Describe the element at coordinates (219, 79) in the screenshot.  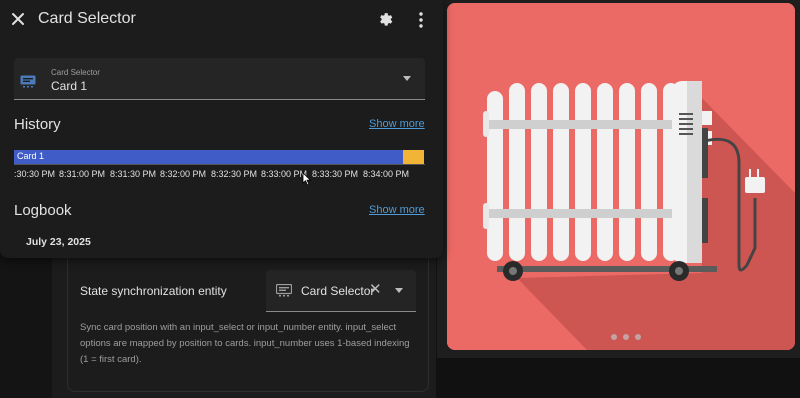
I see `entity-state-select: Card Selector Card 1` at that location.